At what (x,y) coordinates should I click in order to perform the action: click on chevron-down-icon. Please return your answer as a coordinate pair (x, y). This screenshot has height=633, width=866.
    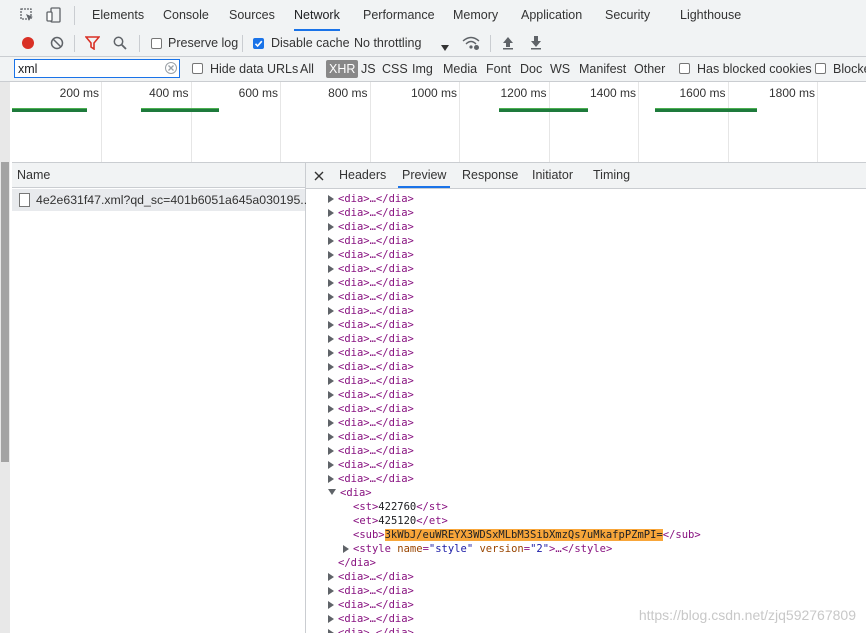
    Looking at the image, I should click on (445, 45).